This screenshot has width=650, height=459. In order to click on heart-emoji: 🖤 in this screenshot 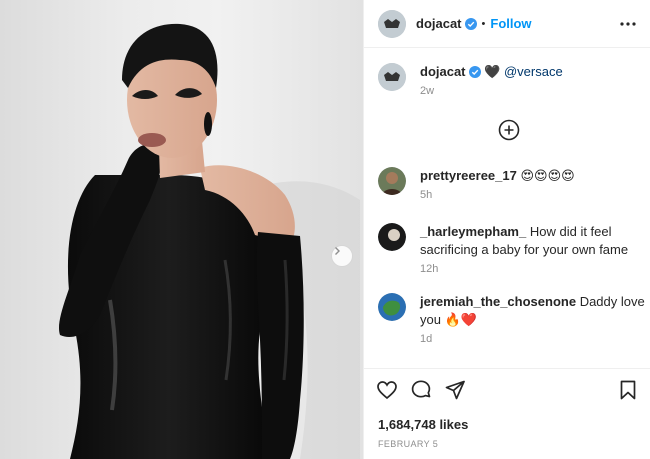, I will do `click(492, 71)`.